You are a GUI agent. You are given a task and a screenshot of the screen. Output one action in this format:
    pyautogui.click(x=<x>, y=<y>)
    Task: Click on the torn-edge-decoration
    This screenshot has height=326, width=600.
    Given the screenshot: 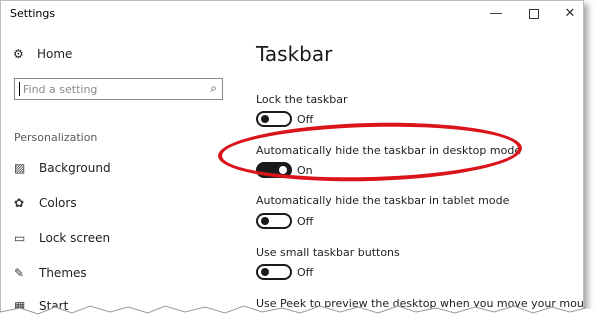 What is the action you would take?
    pyautogui.click(x=300, y=315)
    